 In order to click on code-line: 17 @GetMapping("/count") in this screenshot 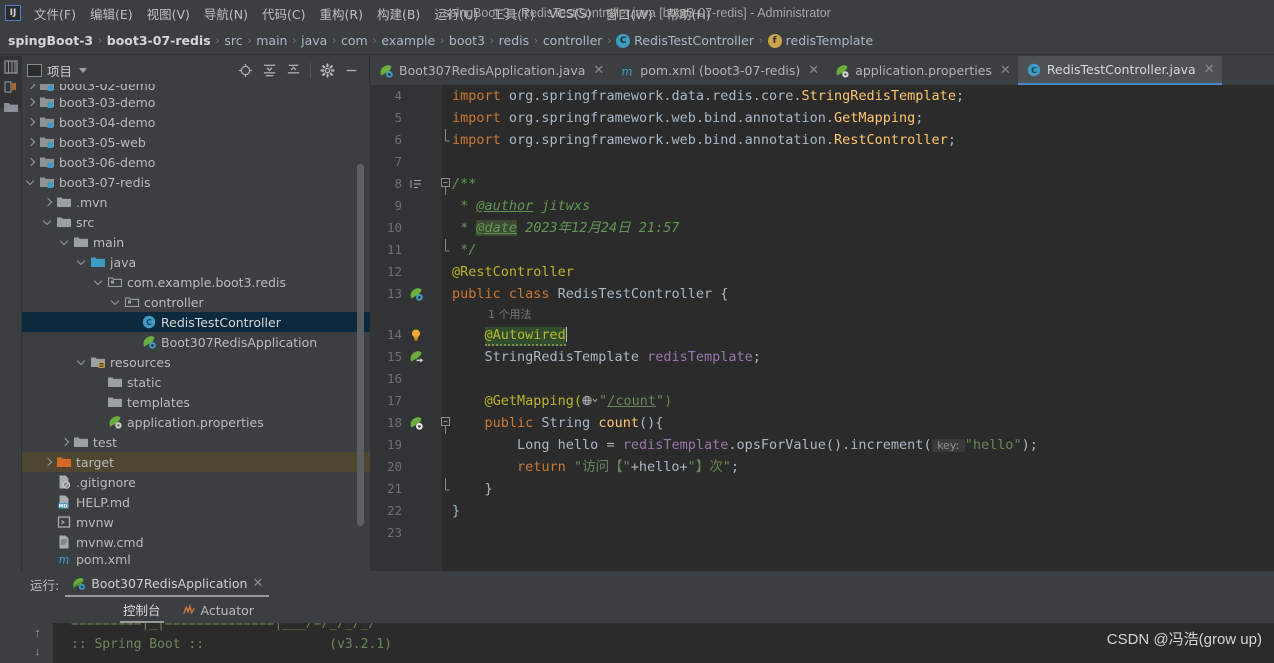, I will do `click(822, 401)`.